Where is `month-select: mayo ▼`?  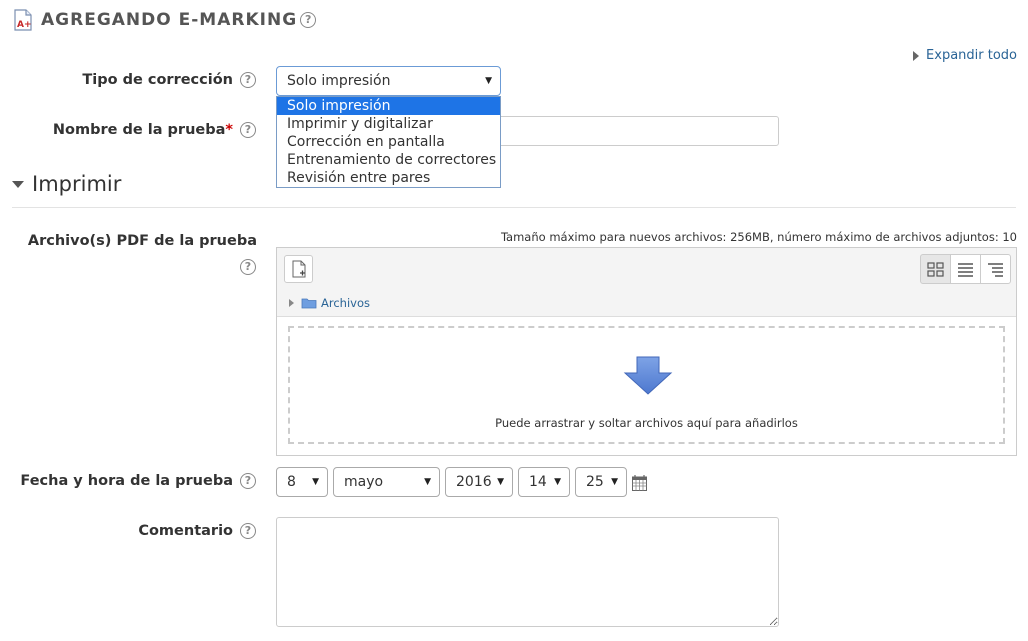
month-select: mayo ▼ is located at coordinates (386, 482).